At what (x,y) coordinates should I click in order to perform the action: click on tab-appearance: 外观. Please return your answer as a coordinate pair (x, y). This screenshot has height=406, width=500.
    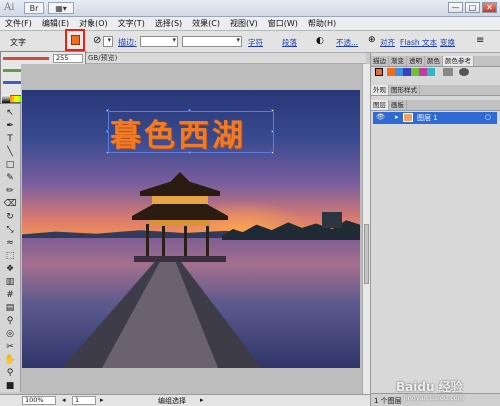
    Looking at the image, I should click on (380, 90).